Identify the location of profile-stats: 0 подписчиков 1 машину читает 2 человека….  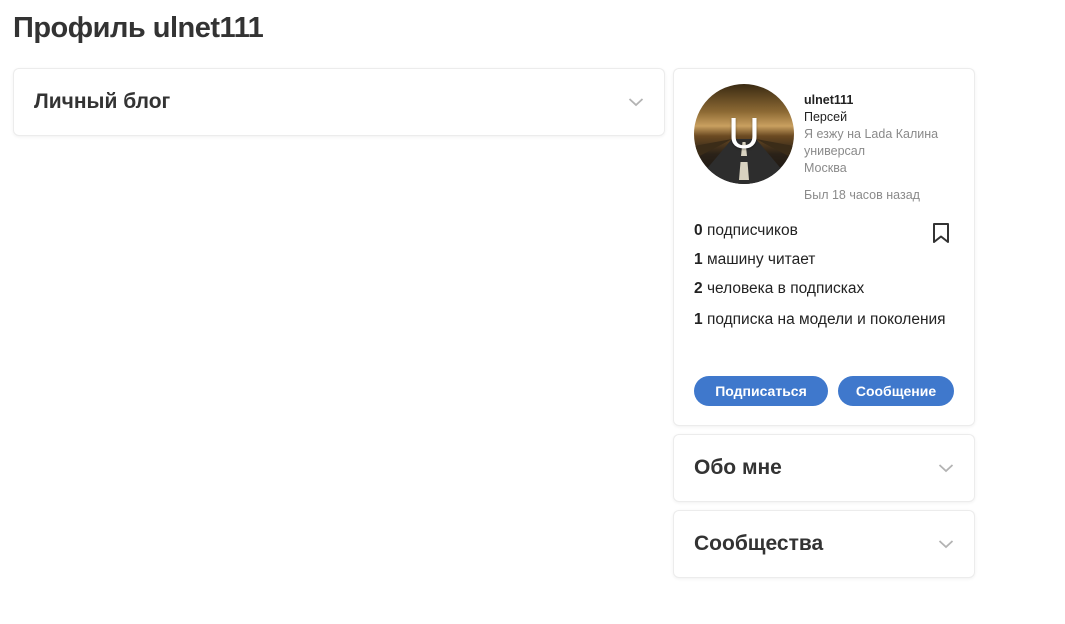
(824, 276).